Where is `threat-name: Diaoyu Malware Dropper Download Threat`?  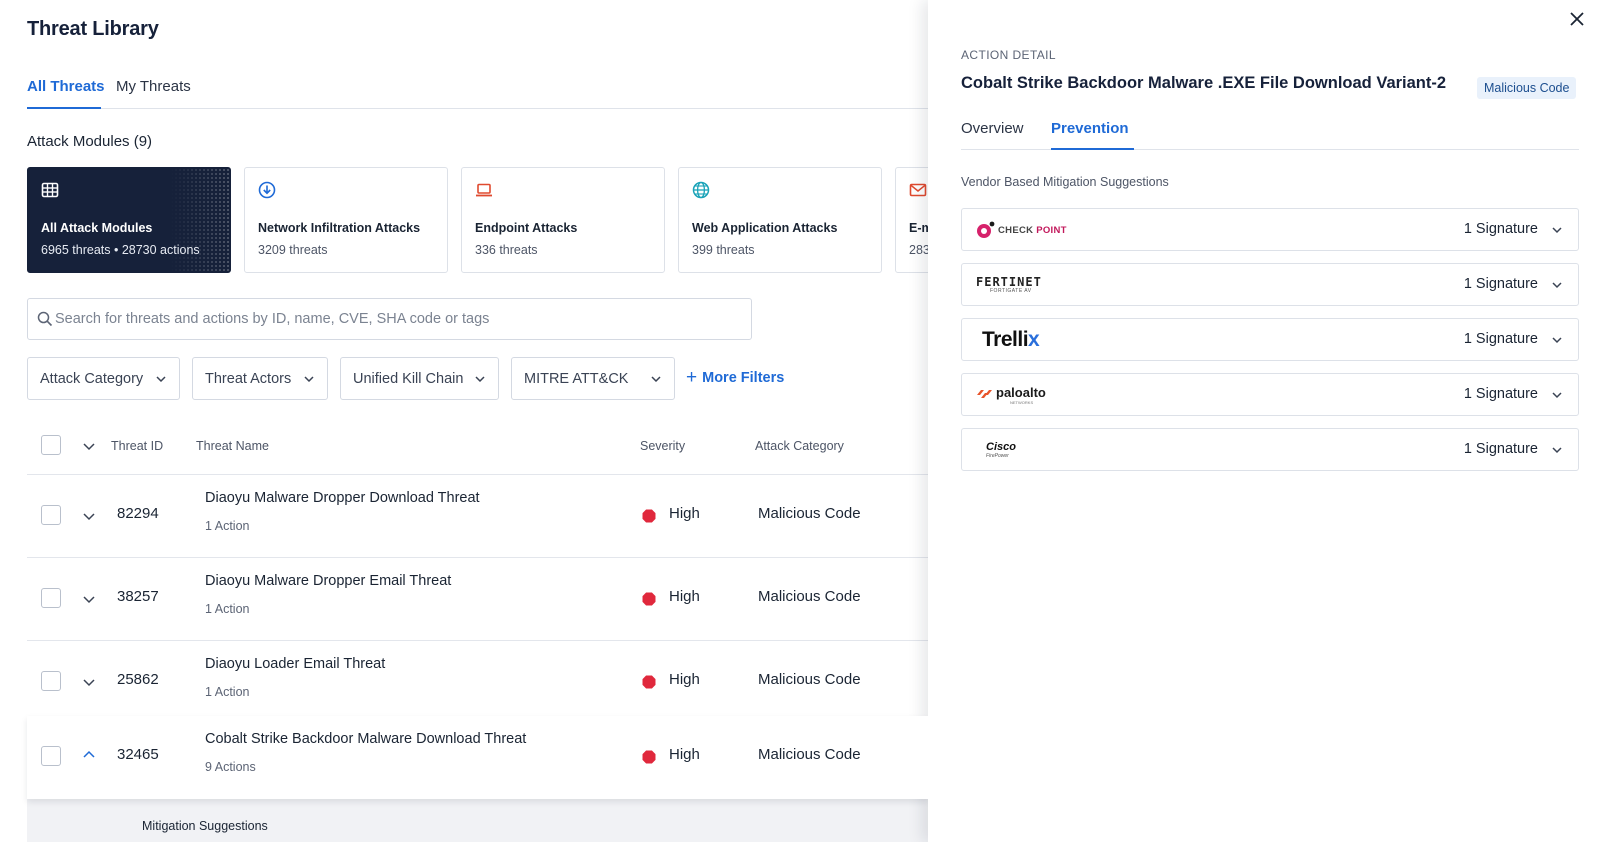
threat-name: Diaoyu Malware Dropper Download Threat is located at coordinates (342, 498).